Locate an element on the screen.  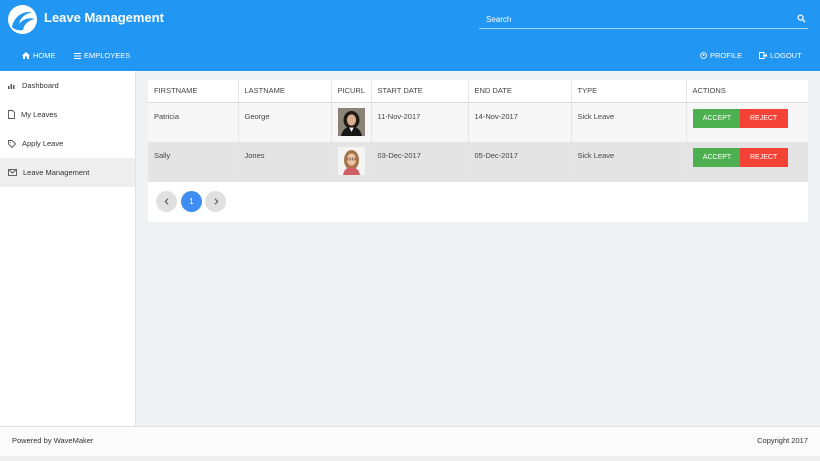
search-box is located at coordinates (643, 19).